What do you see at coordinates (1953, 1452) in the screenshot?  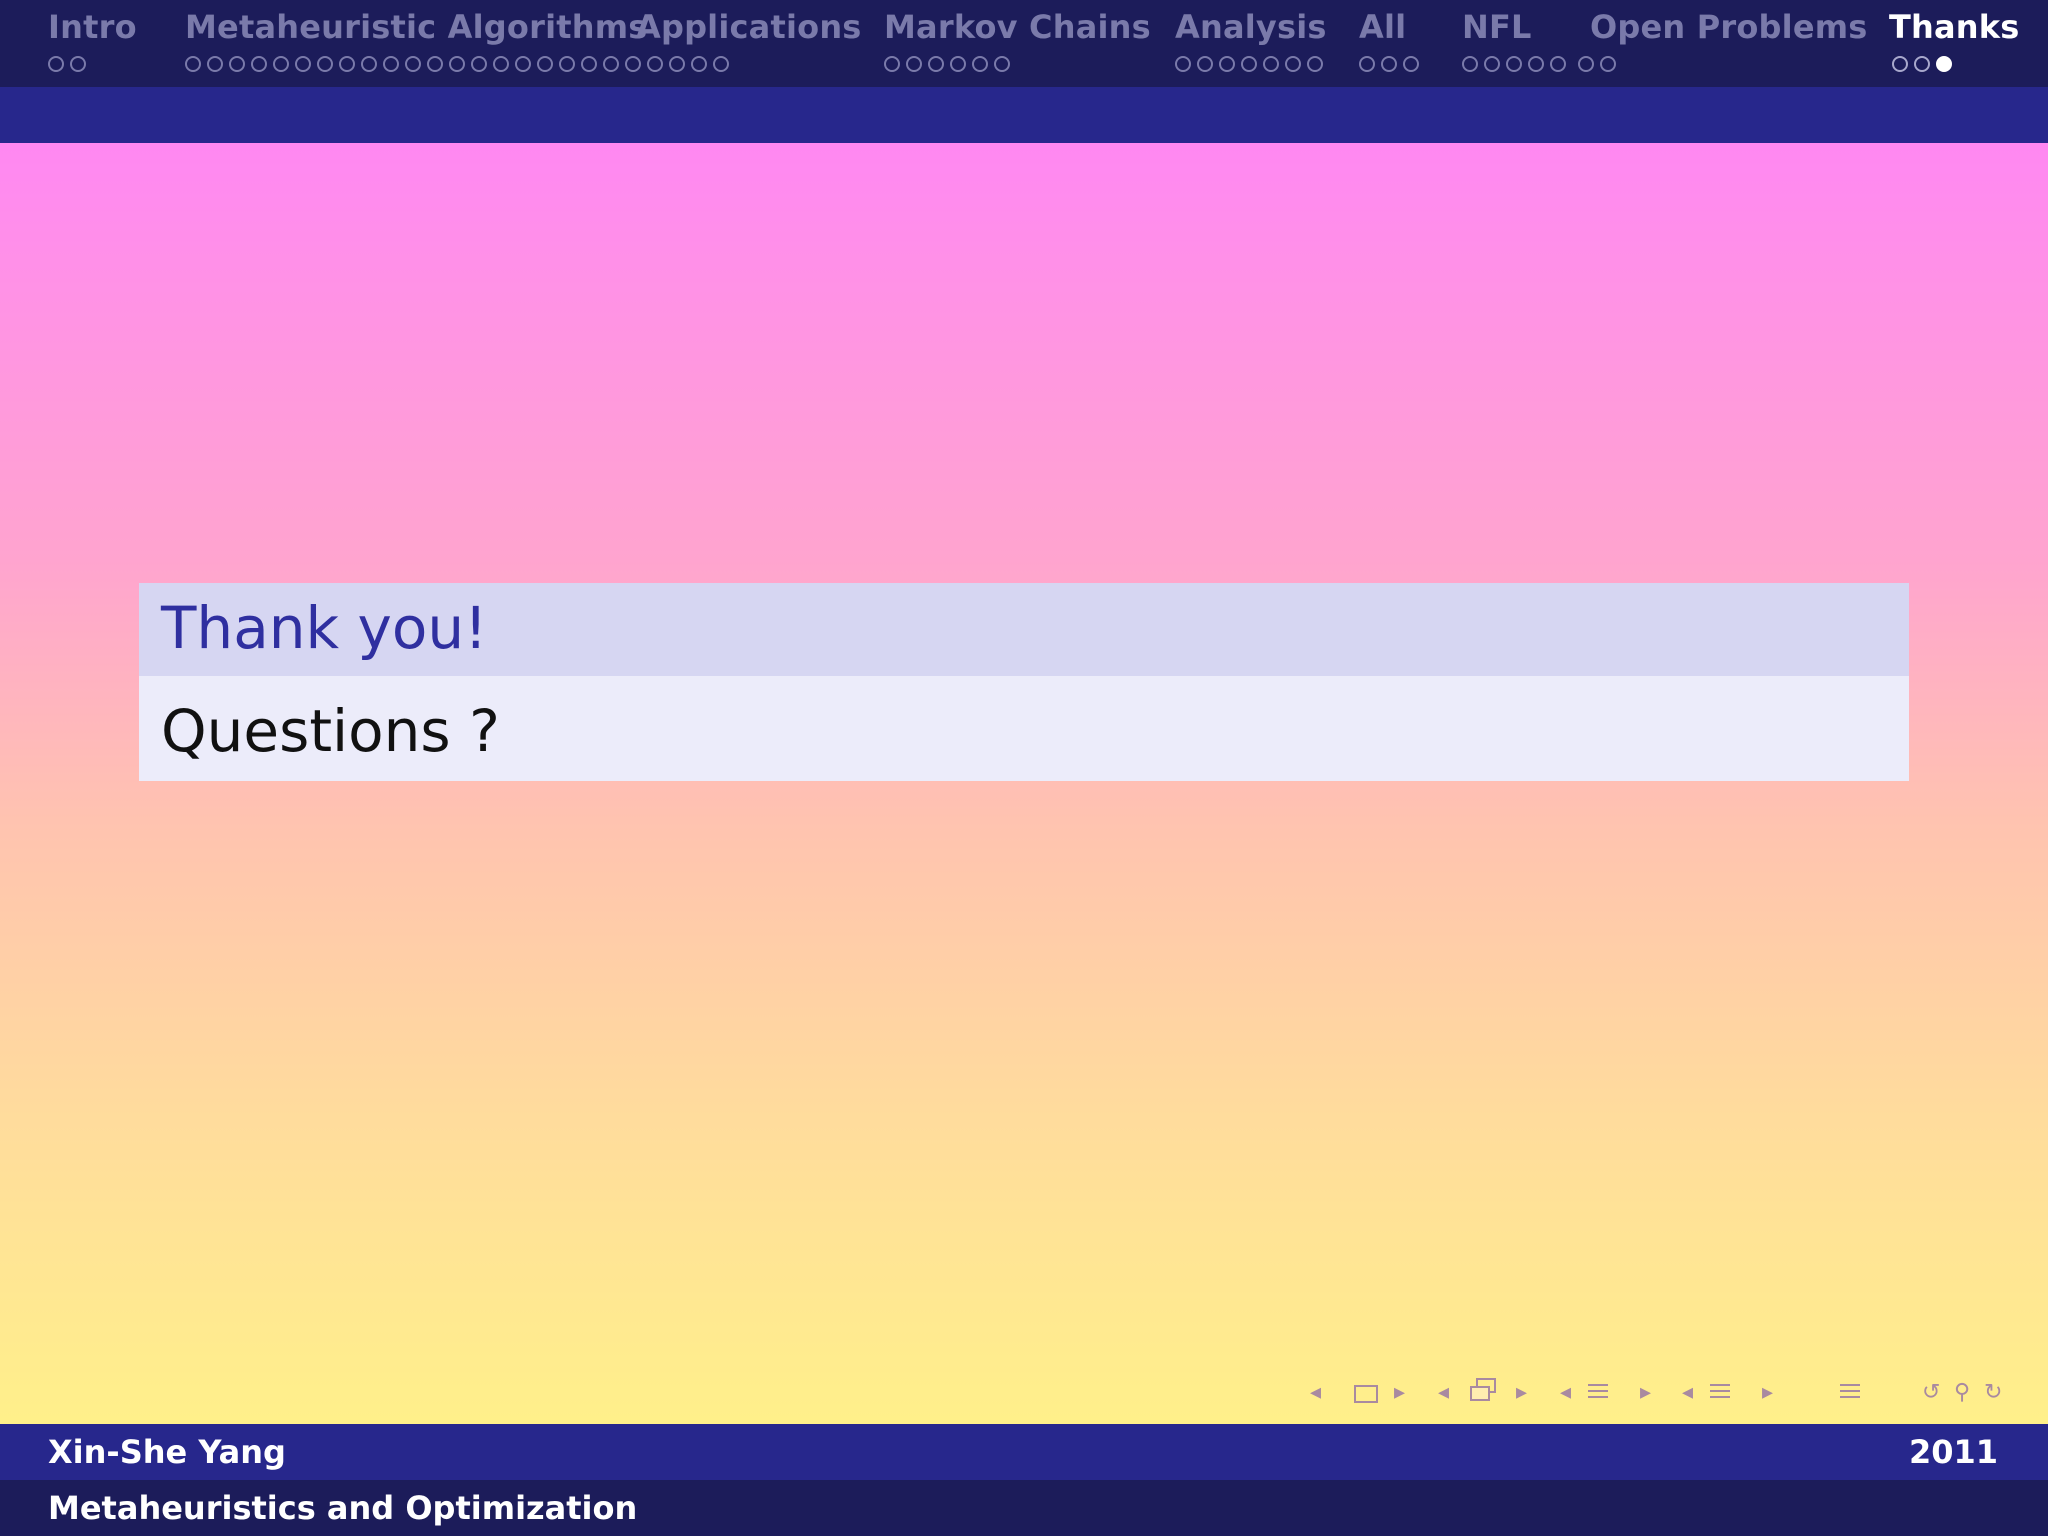 I see `footer-year: 2011` at bounding box center [1953, 1452].